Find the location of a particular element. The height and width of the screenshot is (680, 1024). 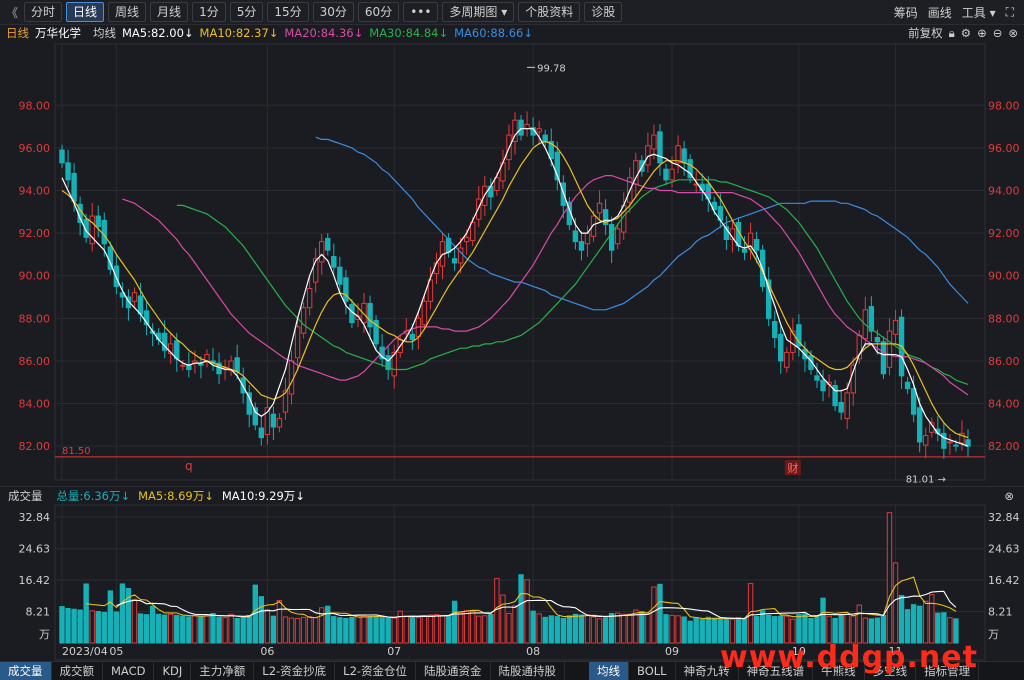

y-tick-label-right: 96.00 is located at coordinates (1004, 148).